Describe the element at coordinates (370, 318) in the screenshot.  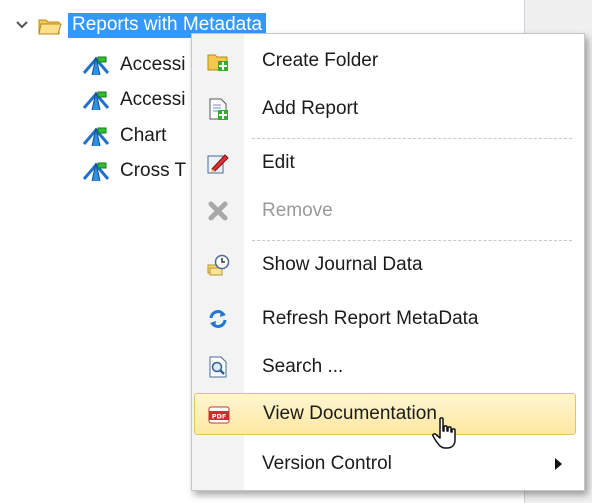
I see `menu-item-label: Refresh Report MetaData` at that location.